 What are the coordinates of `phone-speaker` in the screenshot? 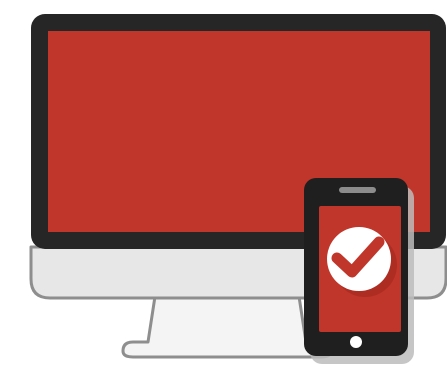 It's located at (357, 190).